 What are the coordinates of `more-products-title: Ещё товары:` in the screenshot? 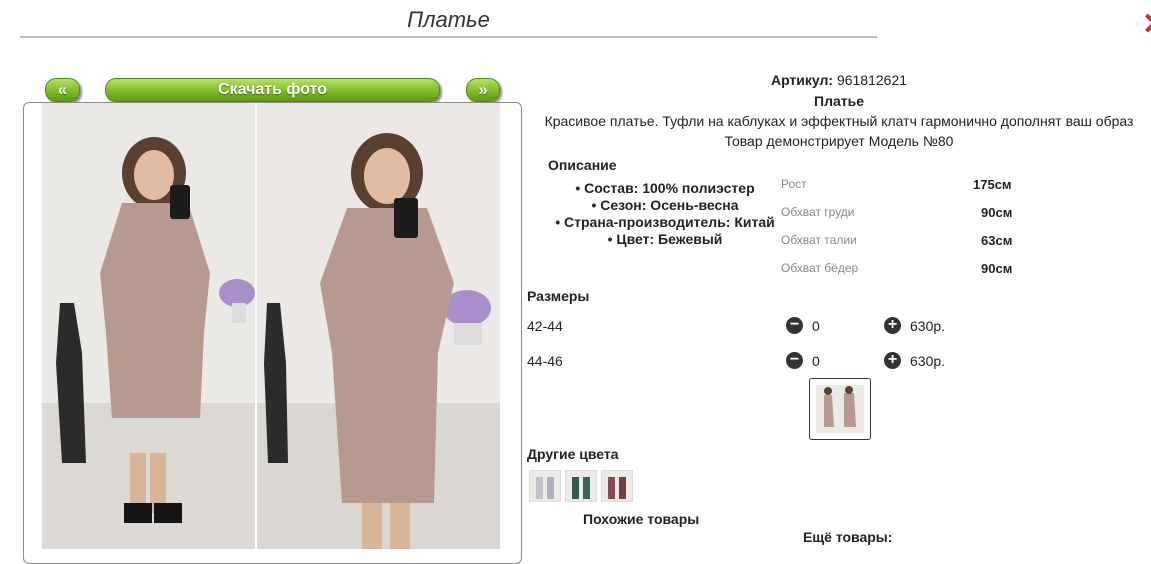 It's located at (848, 537).